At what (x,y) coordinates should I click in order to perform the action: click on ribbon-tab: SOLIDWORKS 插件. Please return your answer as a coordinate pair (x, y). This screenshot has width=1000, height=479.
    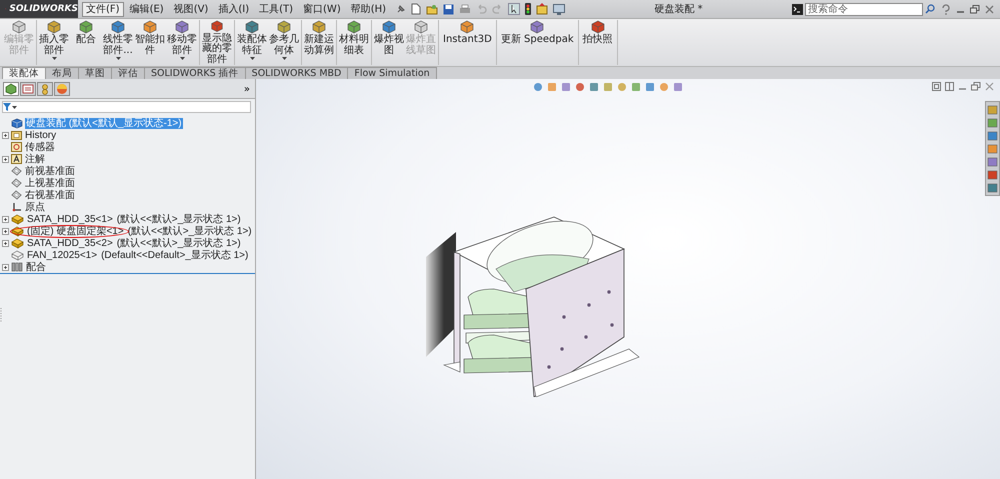
    Looking at the image, I should click on (195, 73).